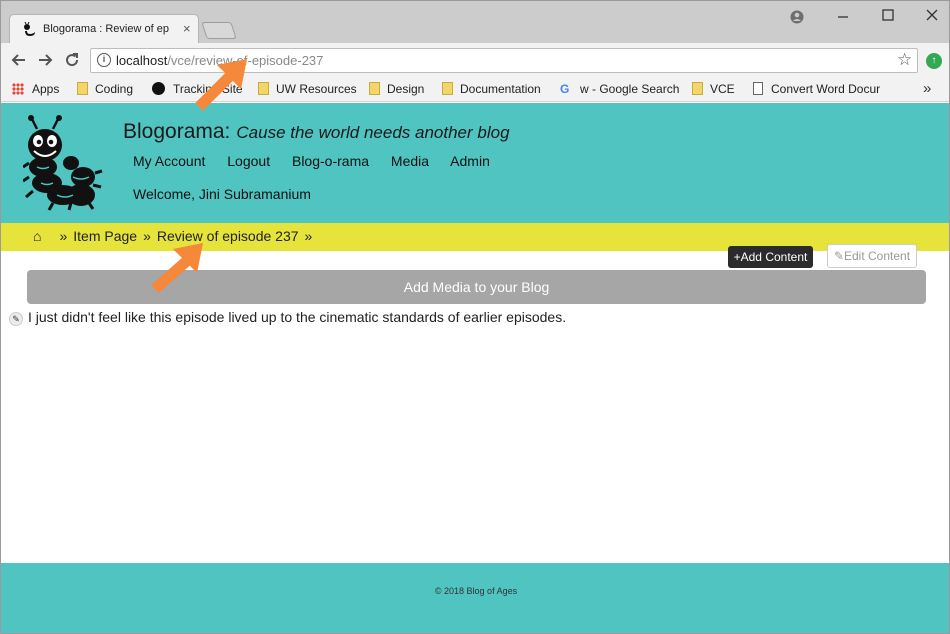 This screenshot has width=950, height=634. I want to click on info-icon: i, so click(104, 60).